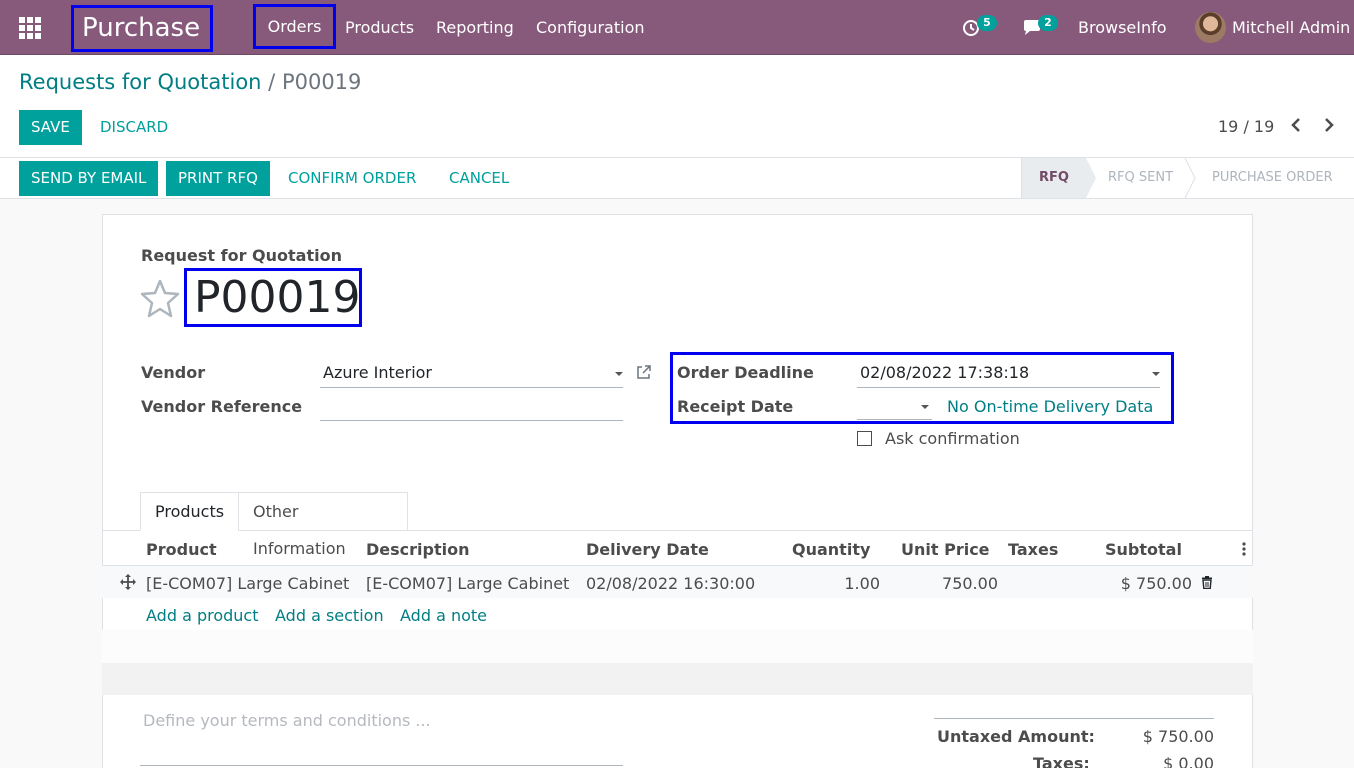  What do you see at coordinates (379, 27) in the screenshot?
I see `menu-products: Products` at bounding box center [379, 27].